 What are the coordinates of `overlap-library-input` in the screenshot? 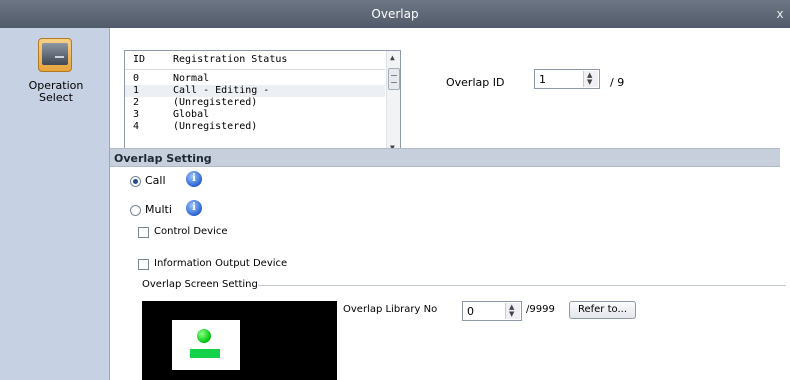 It's located at (487, 311).